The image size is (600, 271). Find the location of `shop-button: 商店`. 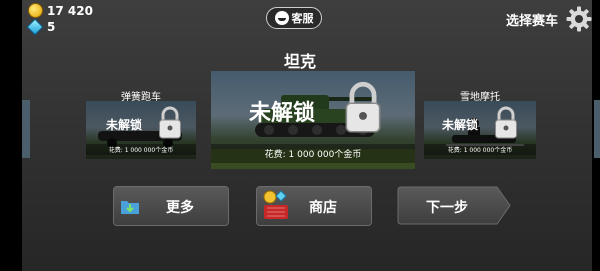

shop-button: 商店 is located at coordinates (314, 206).